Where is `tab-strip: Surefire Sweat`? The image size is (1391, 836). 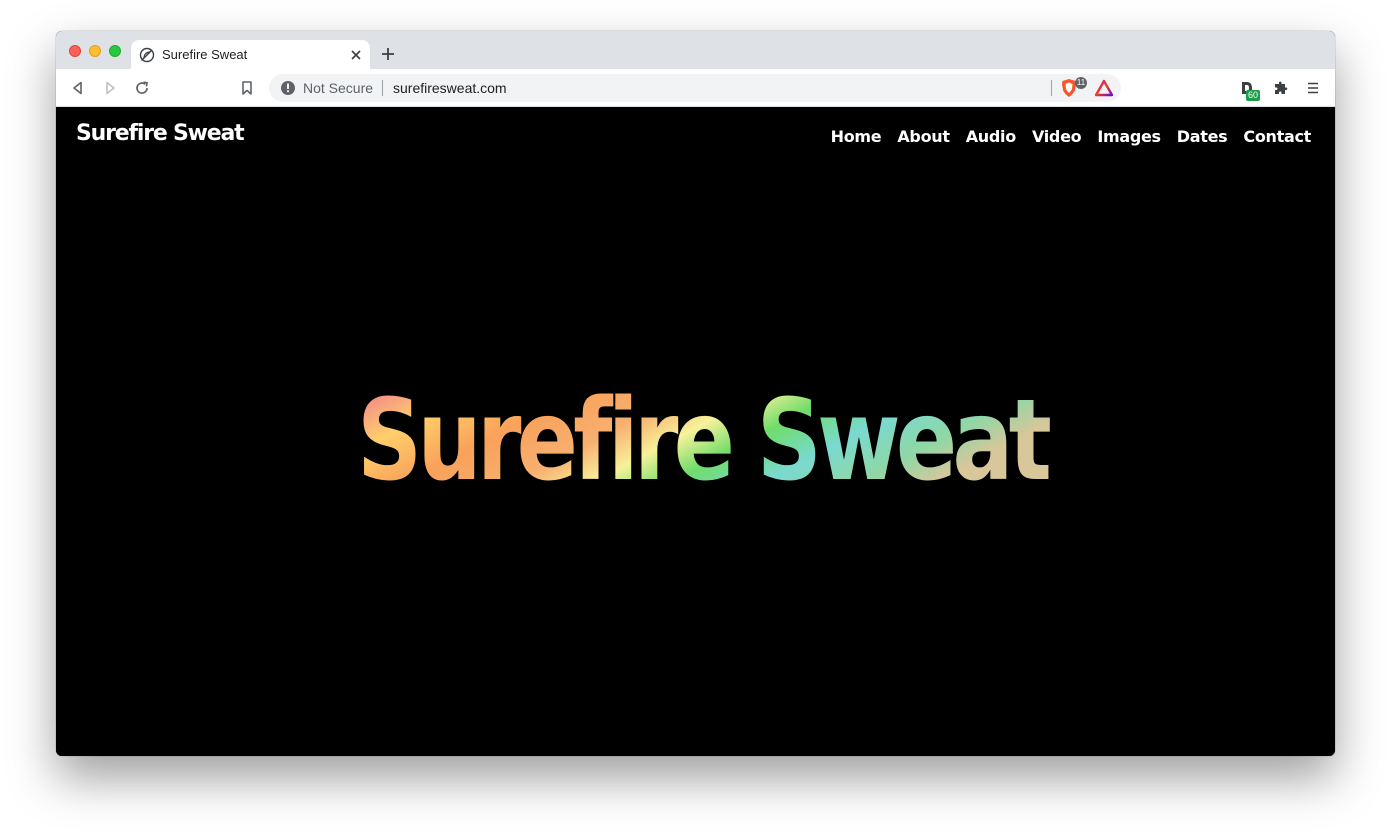
tab-strip: Surefire Sweat is located at coordinates (695, 50).